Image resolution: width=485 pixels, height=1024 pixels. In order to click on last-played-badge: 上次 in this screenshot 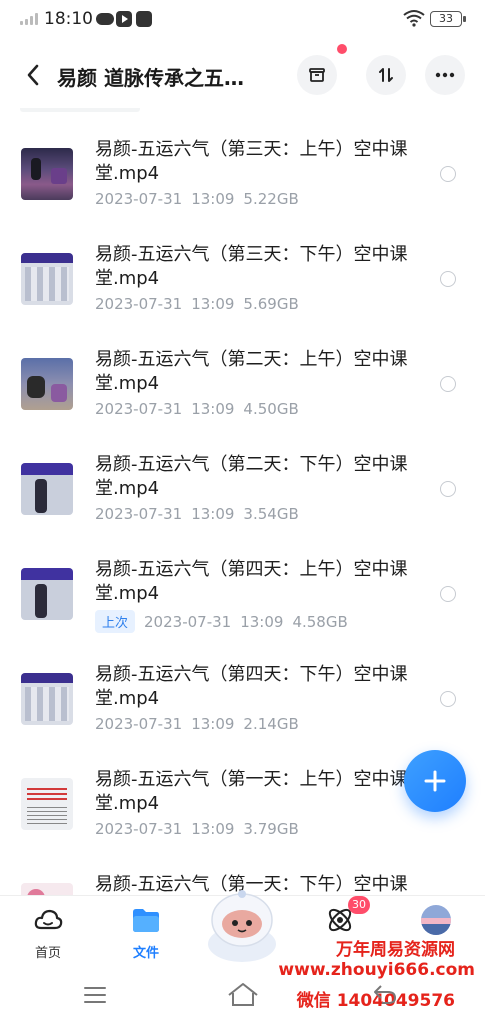, I will do `click(115, 621)`.